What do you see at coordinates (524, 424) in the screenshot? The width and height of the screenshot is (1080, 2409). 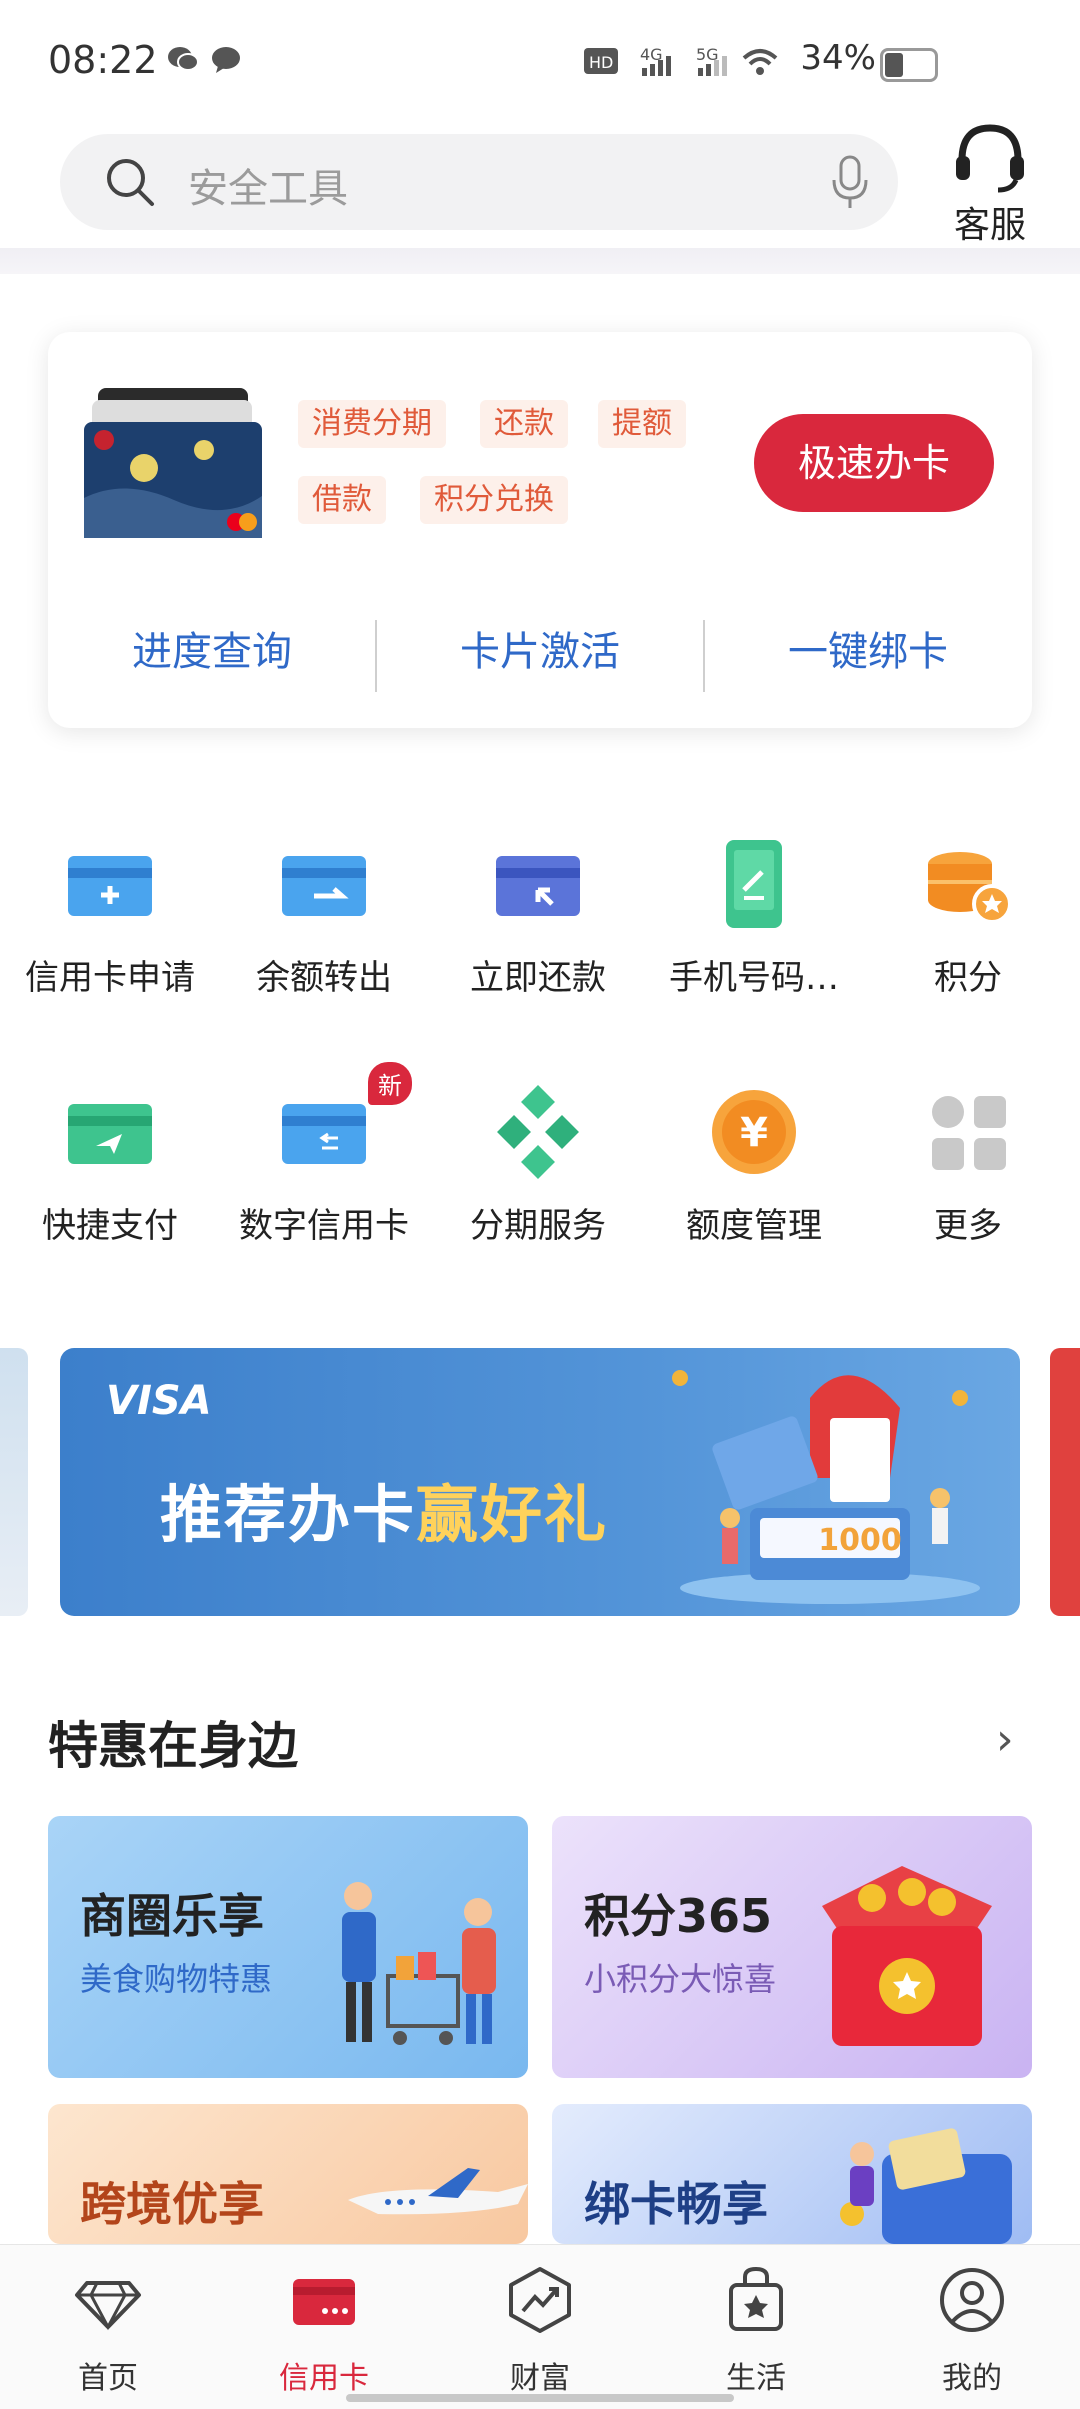 I see `tag-repay: 还款` at bounding box center [524, 424].